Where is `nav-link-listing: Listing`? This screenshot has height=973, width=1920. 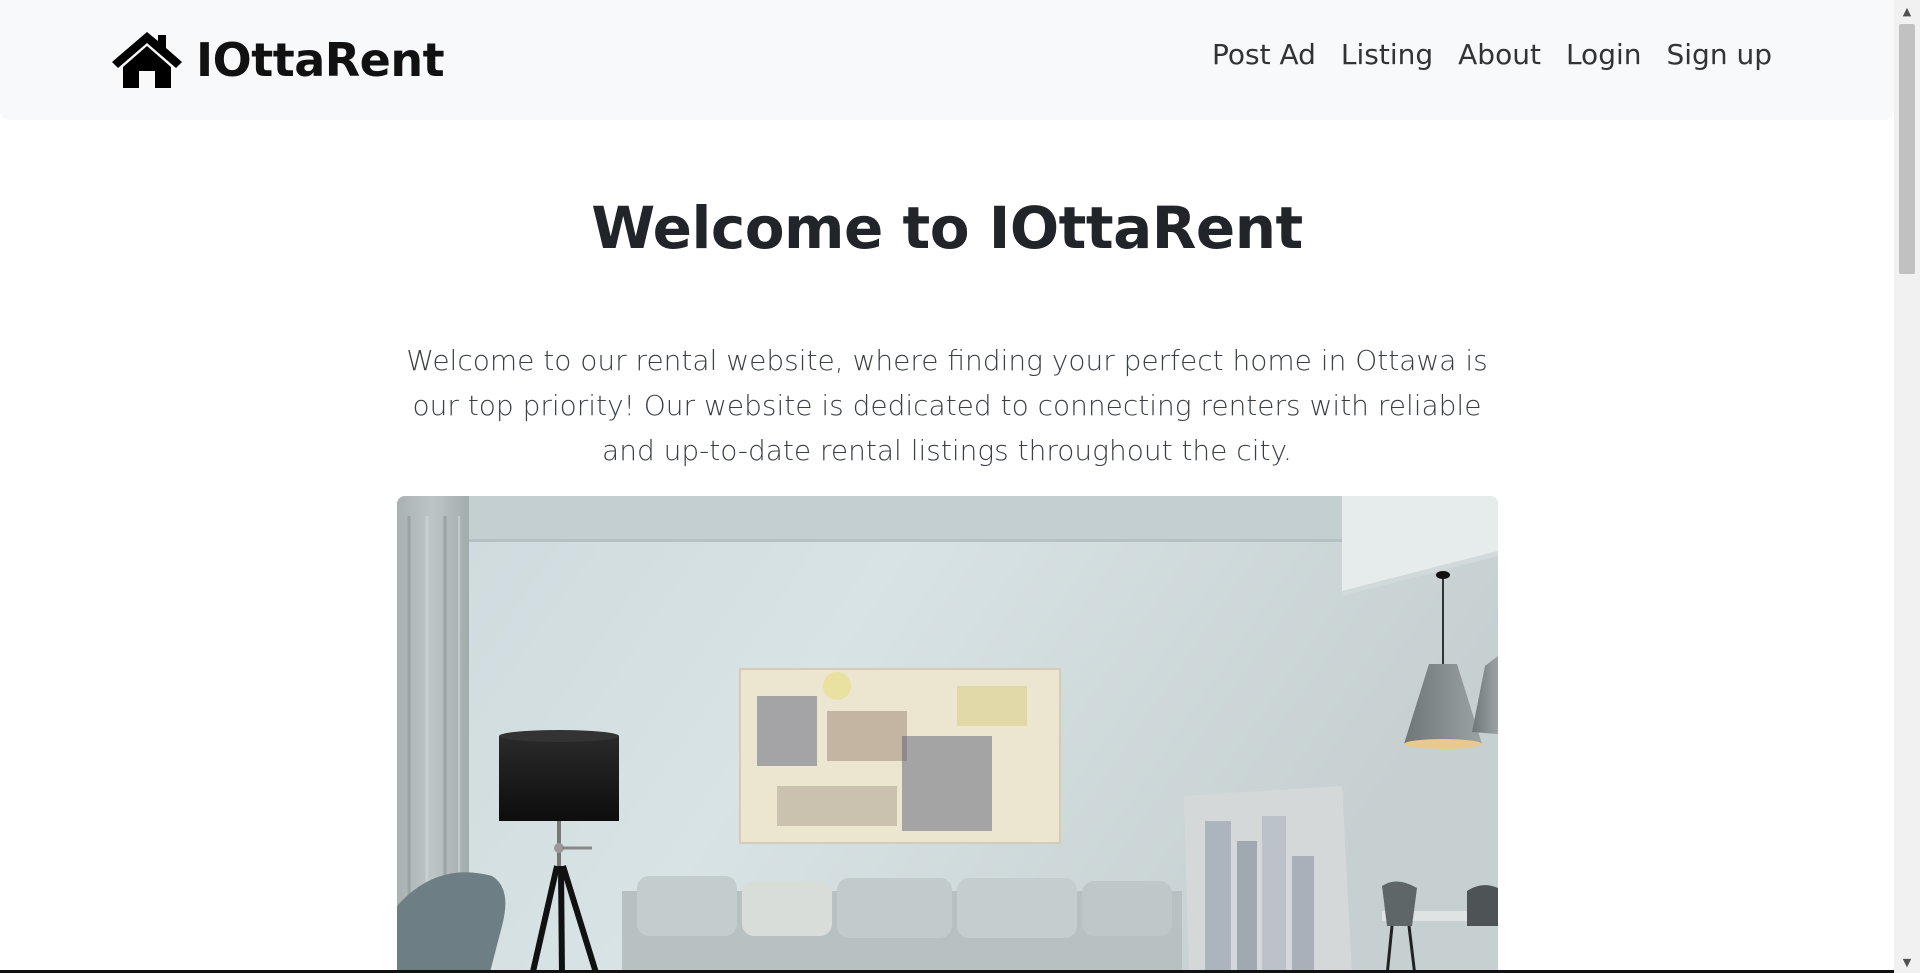 nav-link-listing: Listing is located at coordinates (1387, 54).